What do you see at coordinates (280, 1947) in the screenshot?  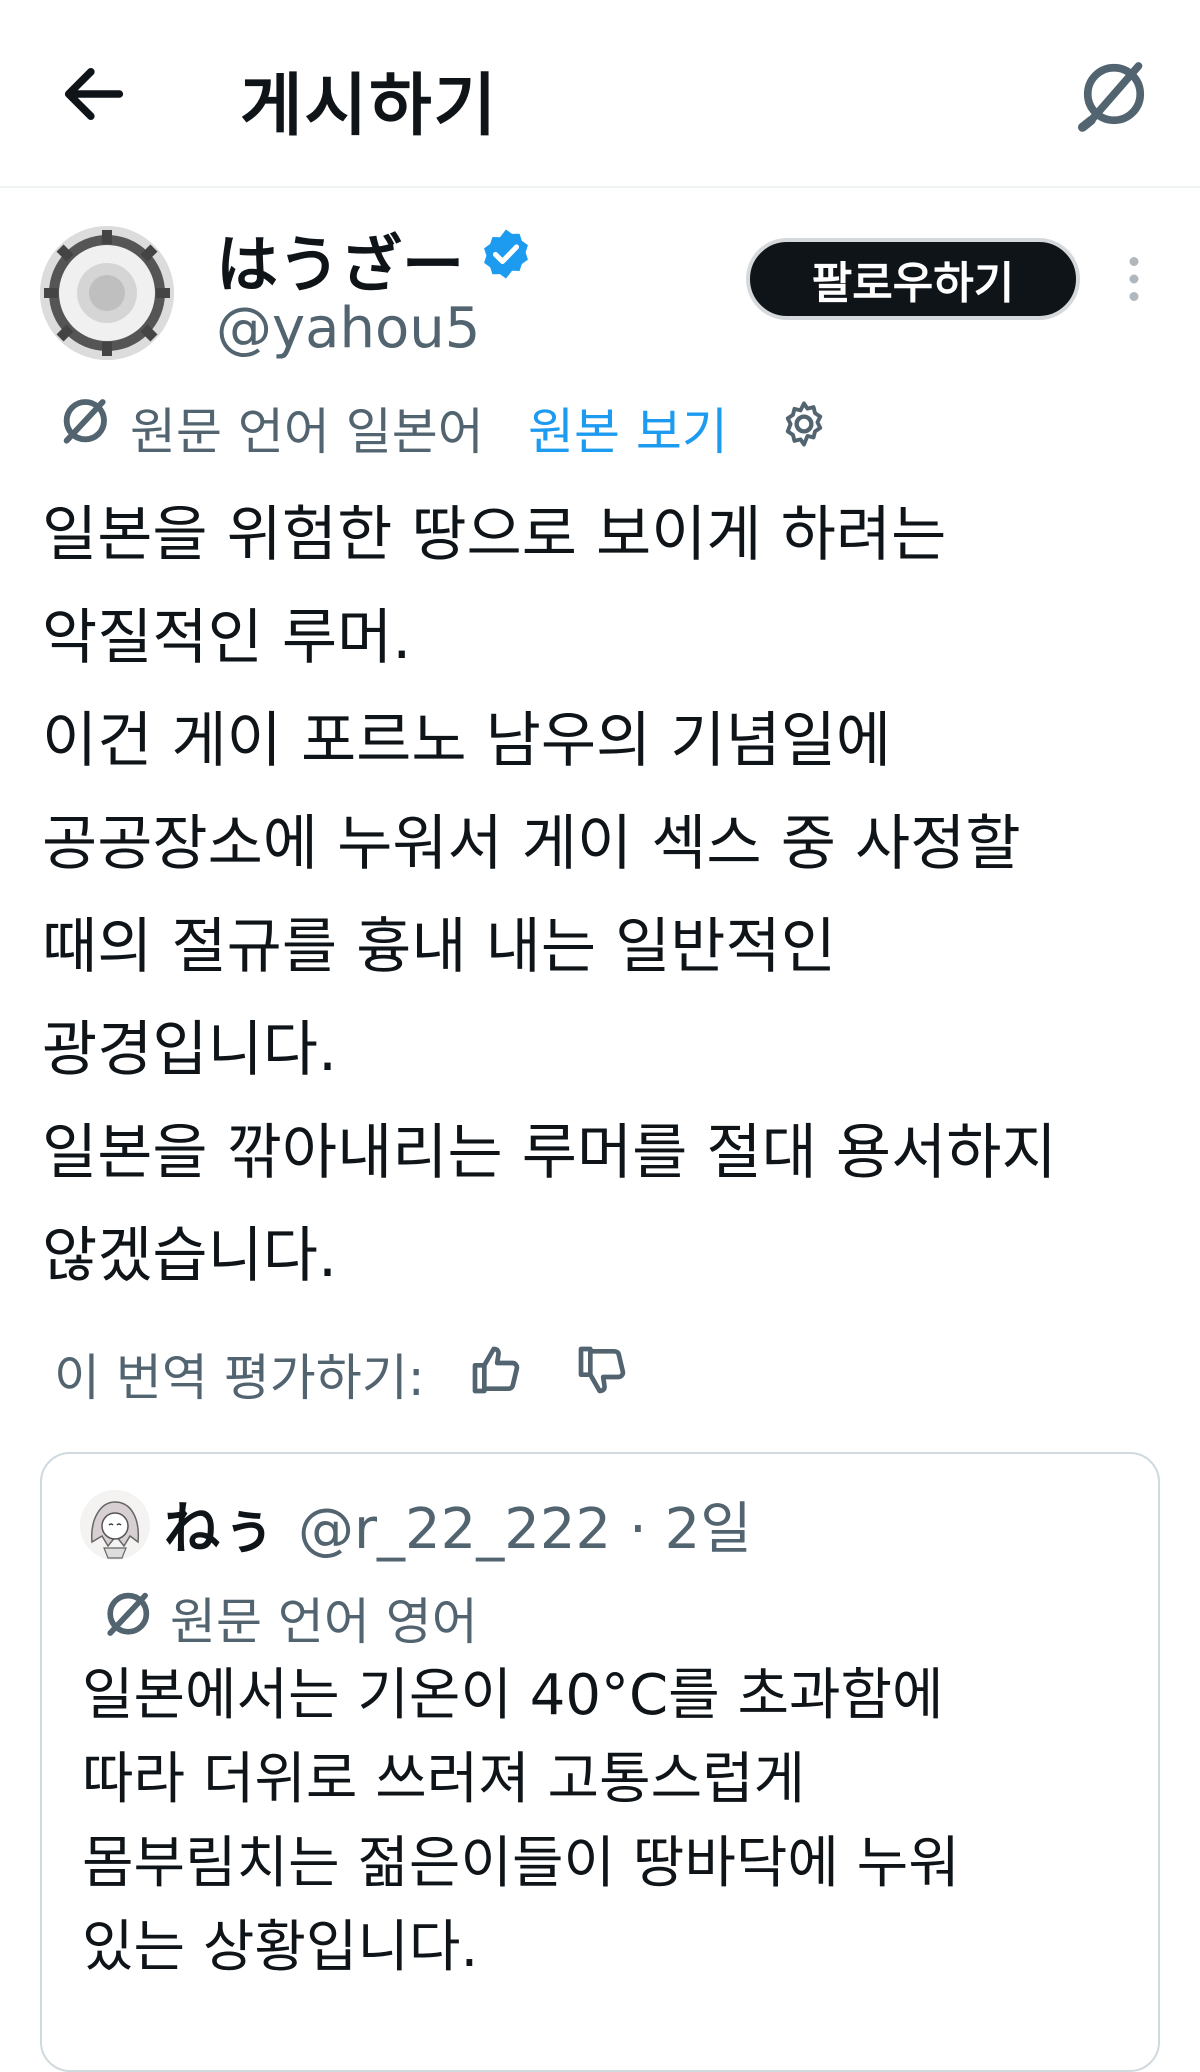 I see `quoted-line: 있는 상황입니다.` at bounding box center [280, 1947].